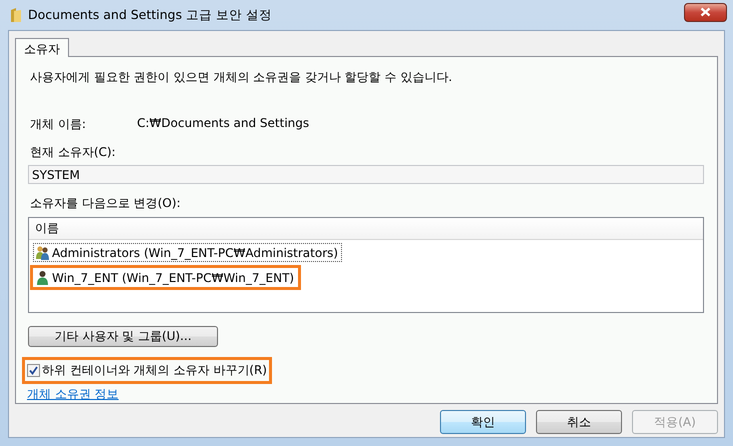 This screenshot has height=446, width=733. What do you see at coordinates (150, 15) in the screenshot?
I see `window-title: Documents and Settings 고급 보안 설정` at bounding box center [150, 15].